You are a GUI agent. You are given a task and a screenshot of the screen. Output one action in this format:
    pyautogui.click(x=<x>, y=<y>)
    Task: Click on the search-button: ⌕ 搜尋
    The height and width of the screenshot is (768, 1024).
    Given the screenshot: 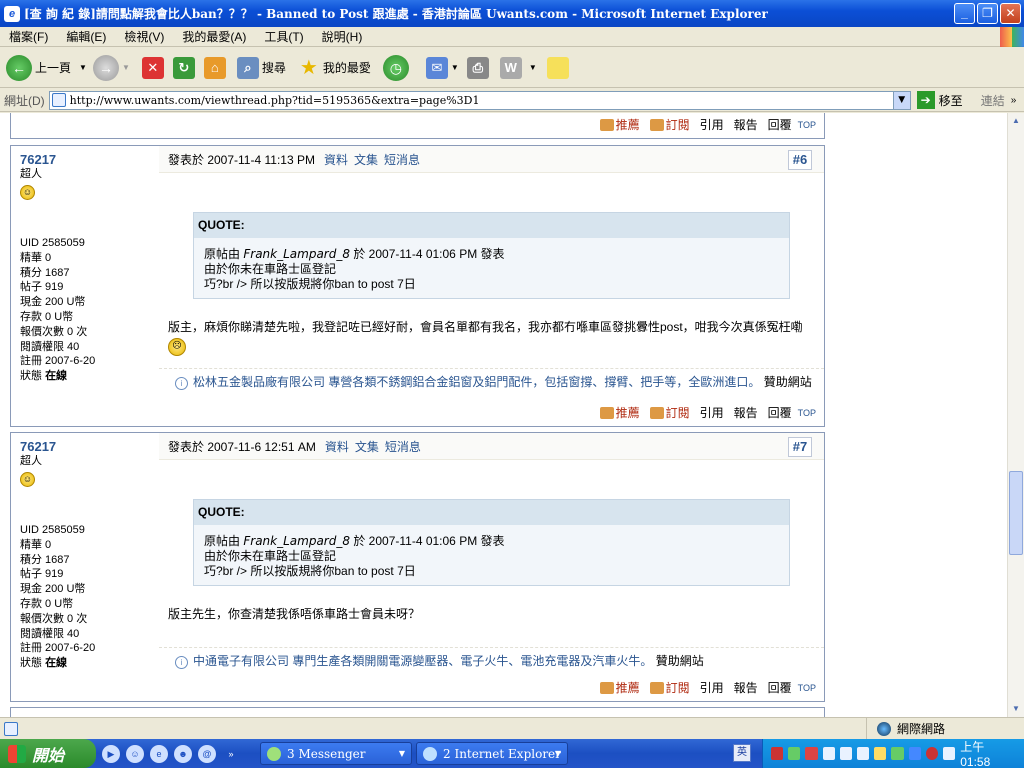 What is the action you would take?
    pyautogui.click(x=261, y=67)
    